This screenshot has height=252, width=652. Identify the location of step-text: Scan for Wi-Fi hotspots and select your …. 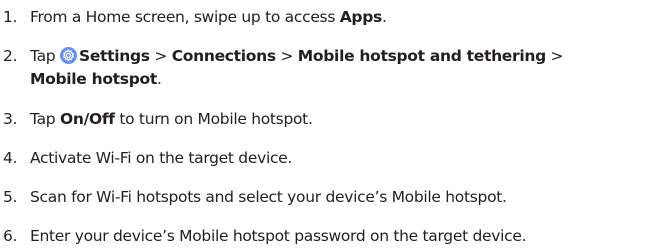
(268, 197).